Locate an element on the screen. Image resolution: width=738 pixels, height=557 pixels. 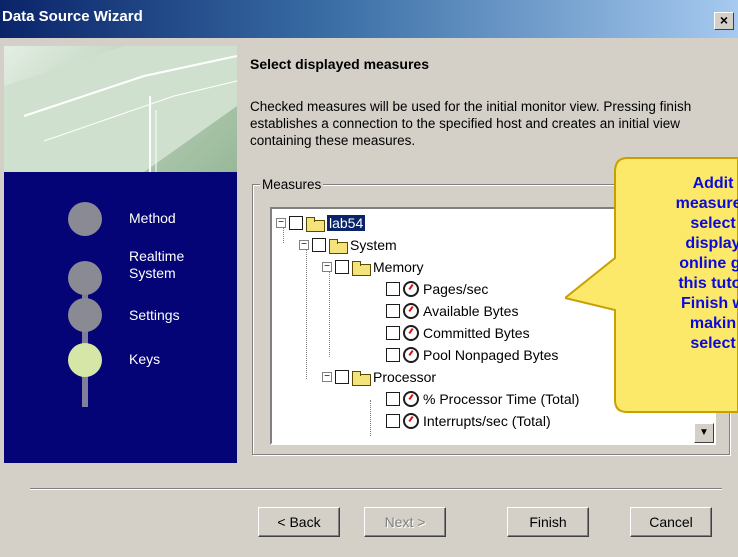
step-label: Method is located at coordinates (152, 218).